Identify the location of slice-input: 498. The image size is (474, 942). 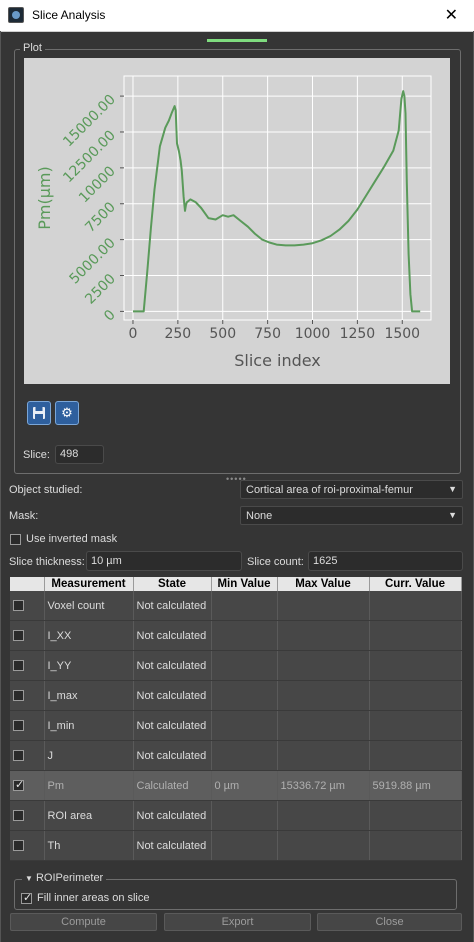
(79, 454).